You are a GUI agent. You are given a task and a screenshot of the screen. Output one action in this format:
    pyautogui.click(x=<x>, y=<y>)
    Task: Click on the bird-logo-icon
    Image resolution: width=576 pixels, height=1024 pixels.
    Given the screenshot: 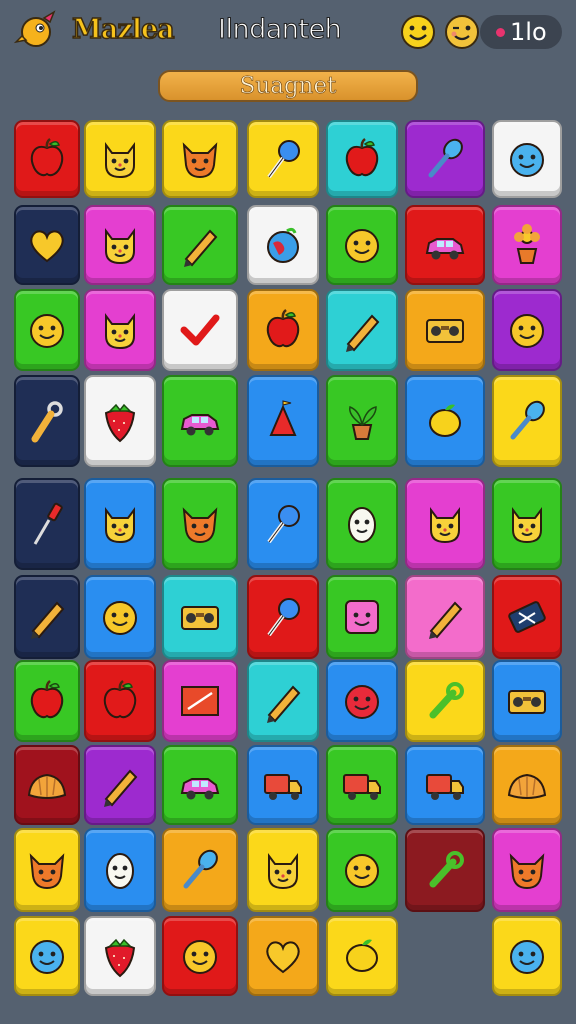 What is the action you would take?
    pyautogui.click(x=36, y=30)
    